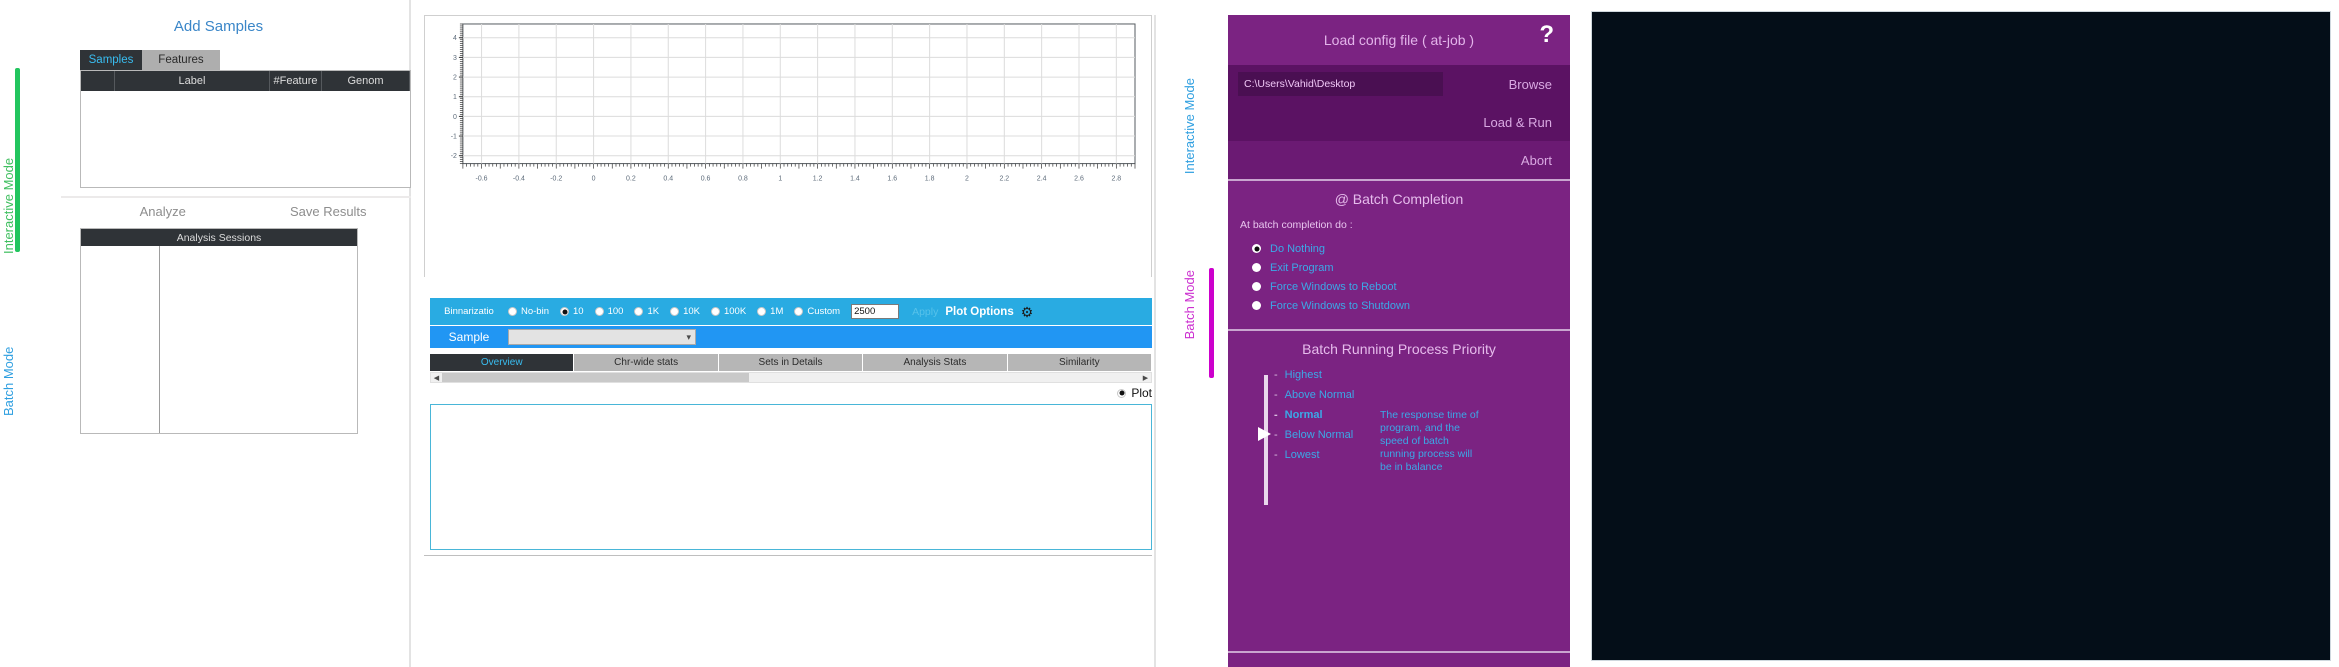 The width and height of the screenshot is (2339, 667). I want to click on binarization-option-10k: 10K, so click(685, 311).